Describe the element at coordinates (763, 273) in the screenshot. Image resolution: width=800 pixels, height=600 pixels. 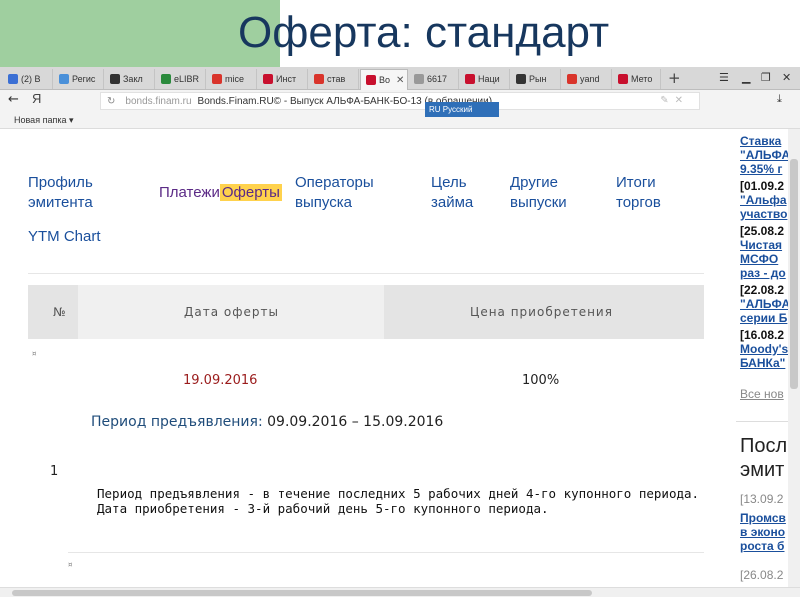
I see `news-link: раз - до` at that location.